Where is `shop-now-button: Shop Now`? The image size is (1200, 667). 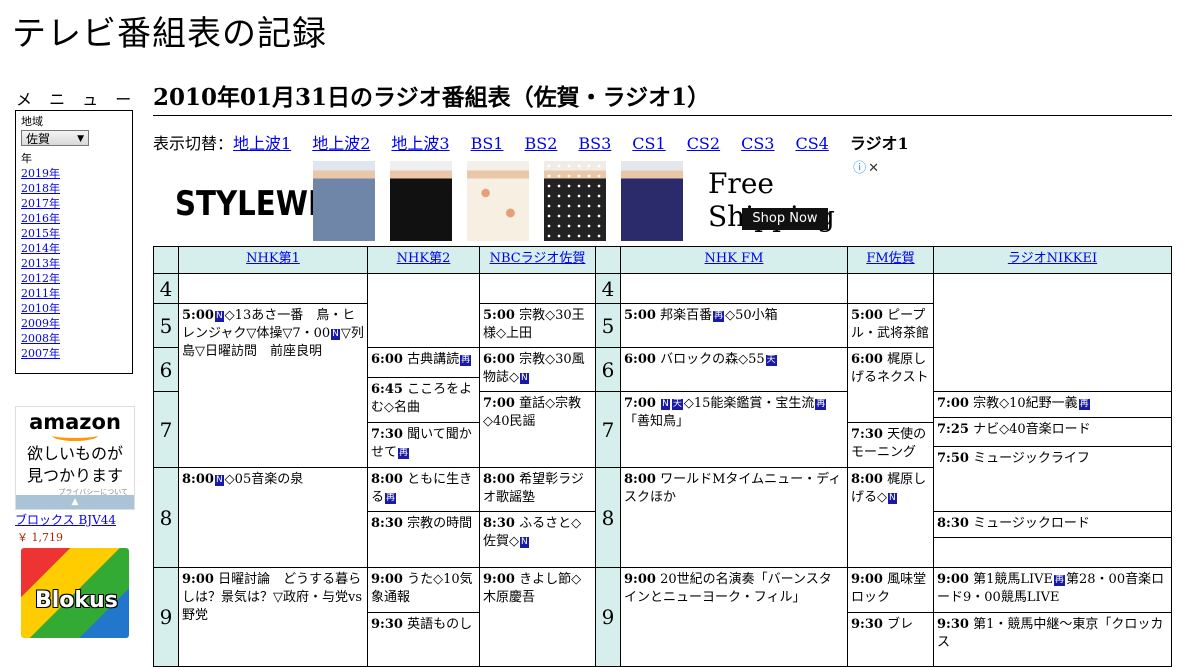 shop-now-button: Shop Now is located at coordinates (785, 219).